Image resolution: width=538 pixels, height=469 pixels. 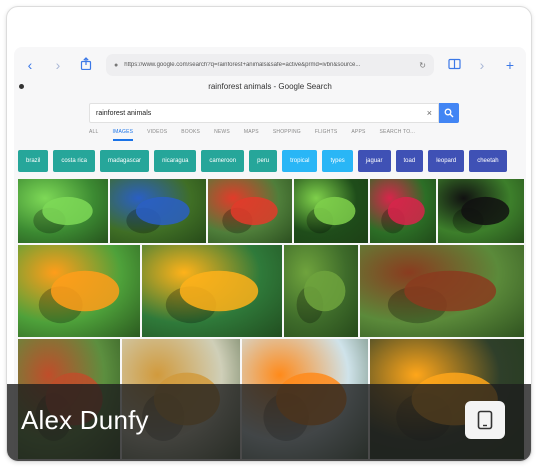 What do you see at coordinates (287, 135) in the screenshot?
I see `tab-shopping: SHOPPING` at bounding box center [287, 135].